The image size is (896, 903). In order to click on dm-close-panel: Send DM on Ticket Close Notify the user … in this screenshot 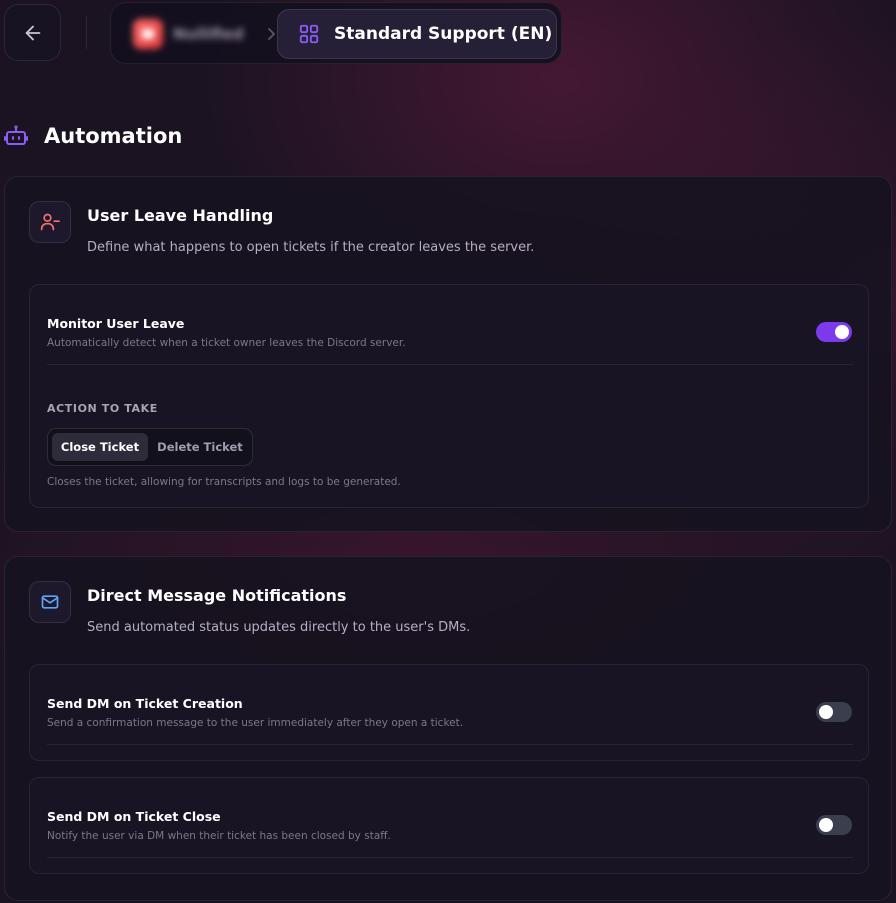, I will do `click(449, 825)`.